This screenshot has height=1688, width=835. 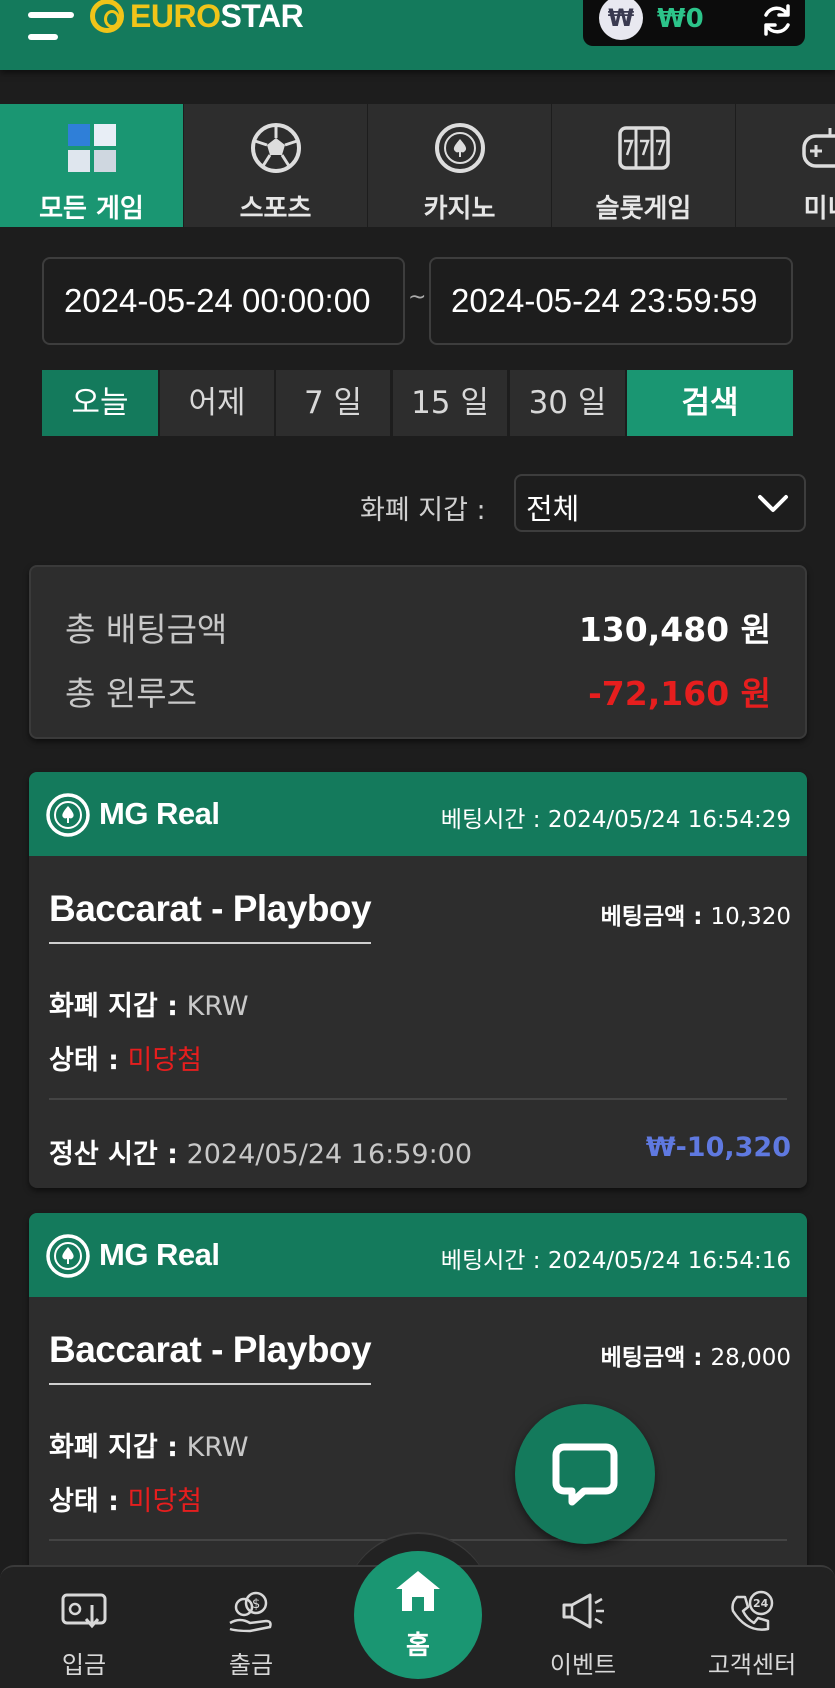 I want to click on live-chat-button, so click(x=585, y=1474).